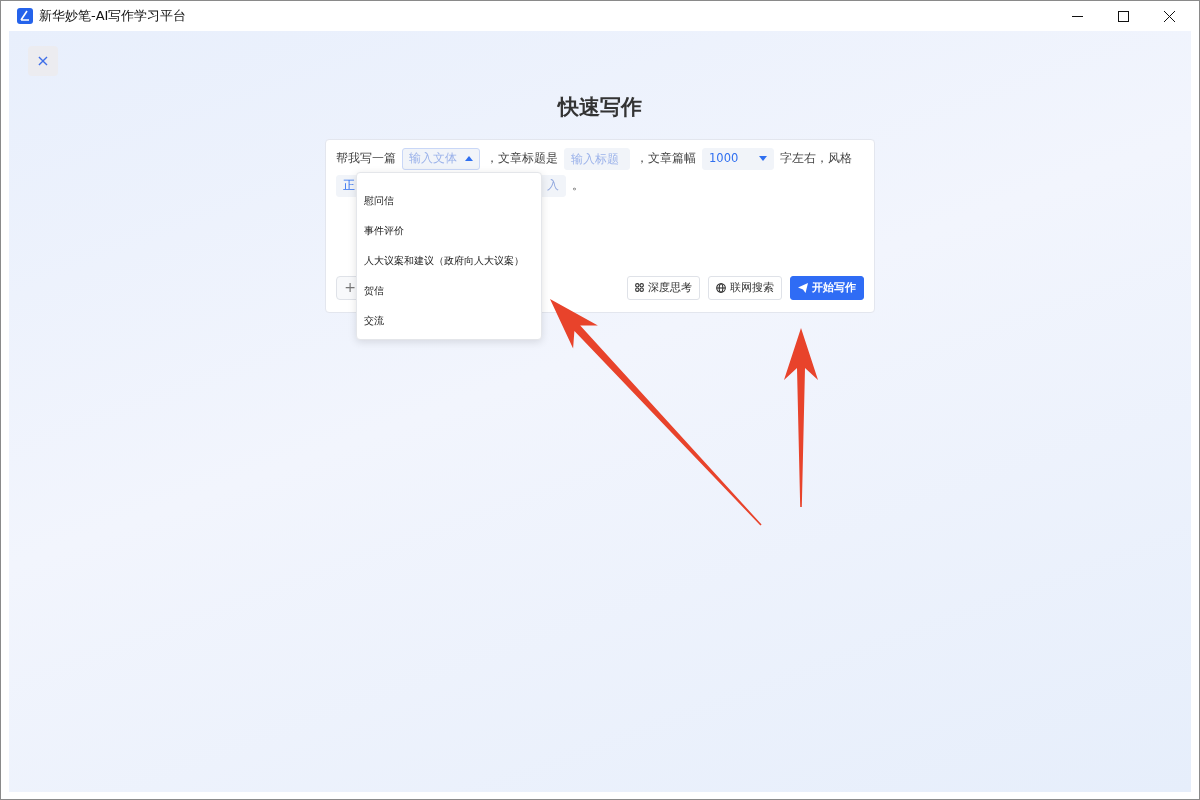 The width and height of the screenshot is (1200, 800). What do you see at coordinates (639, 287) in the screenshot?
I see `rings-icon` at bounding box center [639, 287].